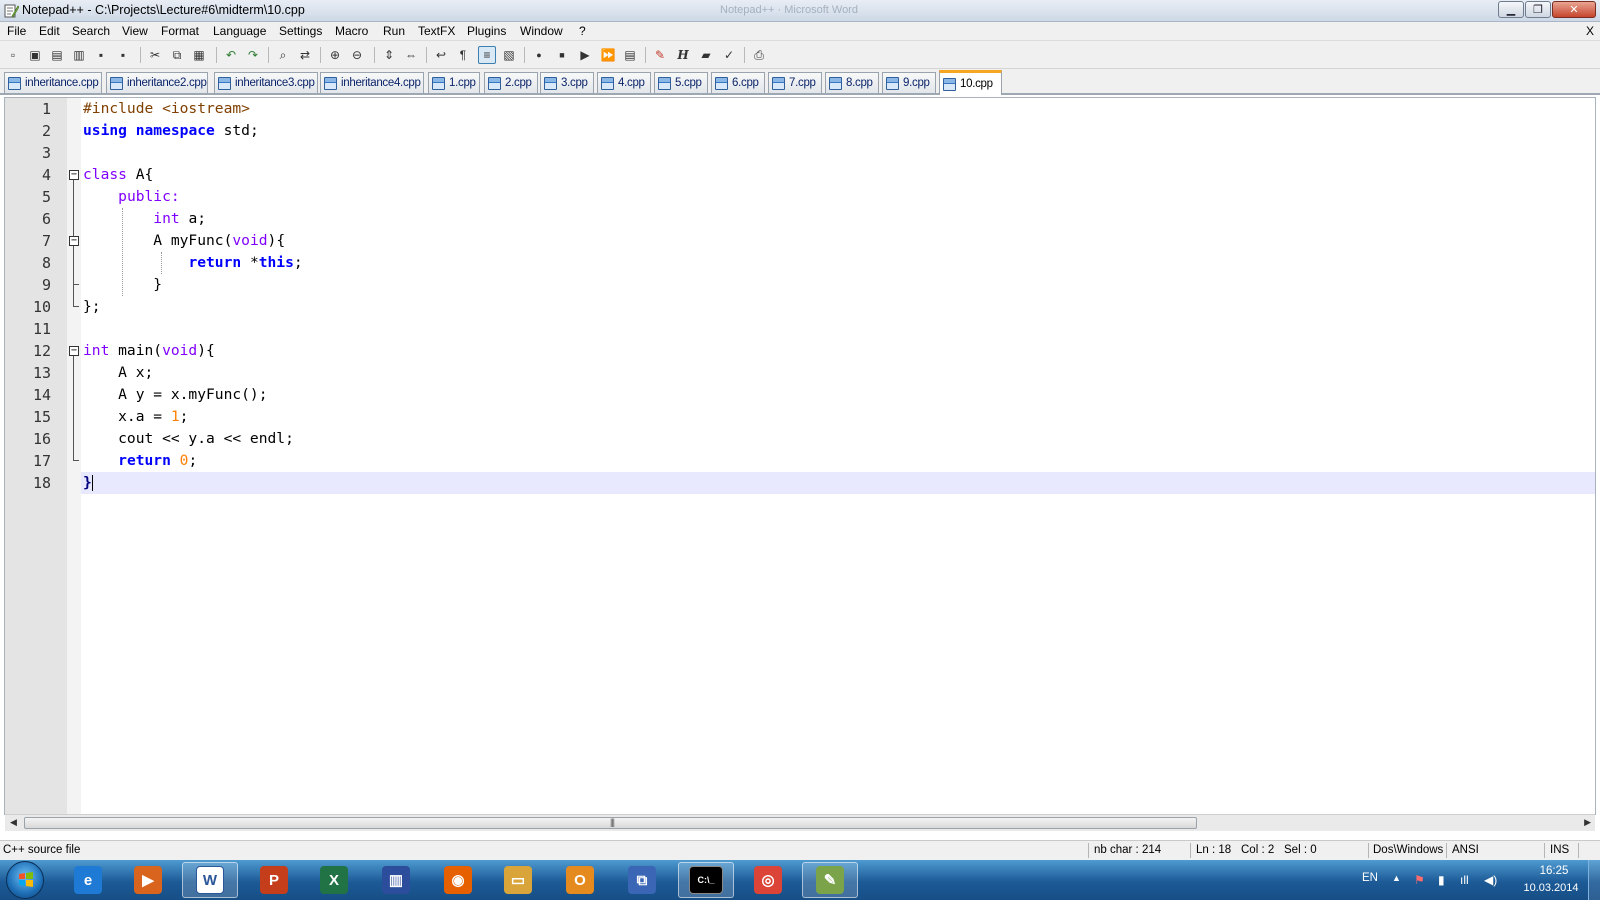 This screenshot has height=900, width=1600. I want to click on close-window-button: ✕, so click(1574, 9).